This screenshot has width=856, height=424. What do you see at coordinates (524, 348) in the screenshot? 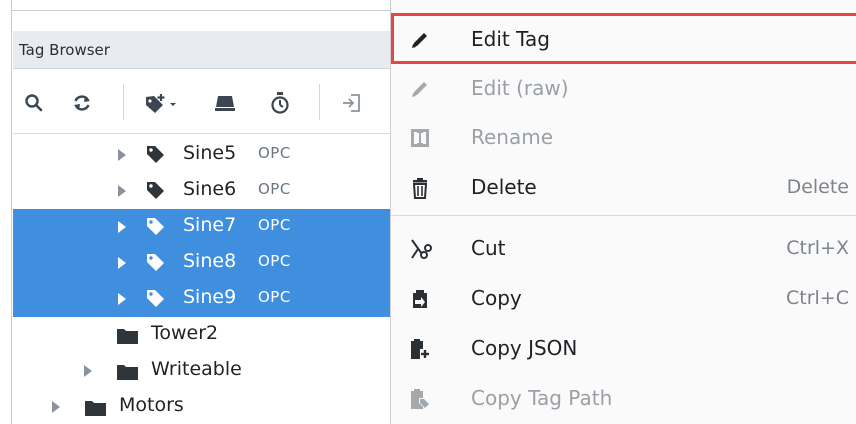
I see `menu-item-label: Copy JSON` at bounding box center [524, 348].